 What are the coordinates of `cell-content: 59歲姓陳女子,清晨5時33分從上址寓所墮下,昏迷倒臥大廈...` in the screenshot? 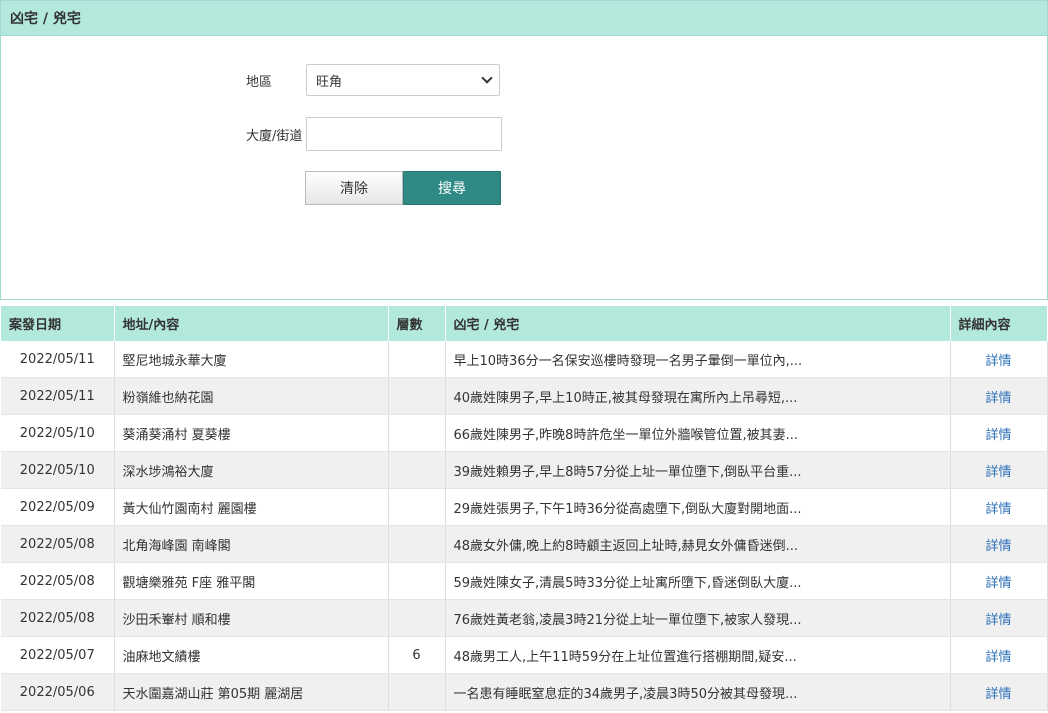 It's located at (698, 581).